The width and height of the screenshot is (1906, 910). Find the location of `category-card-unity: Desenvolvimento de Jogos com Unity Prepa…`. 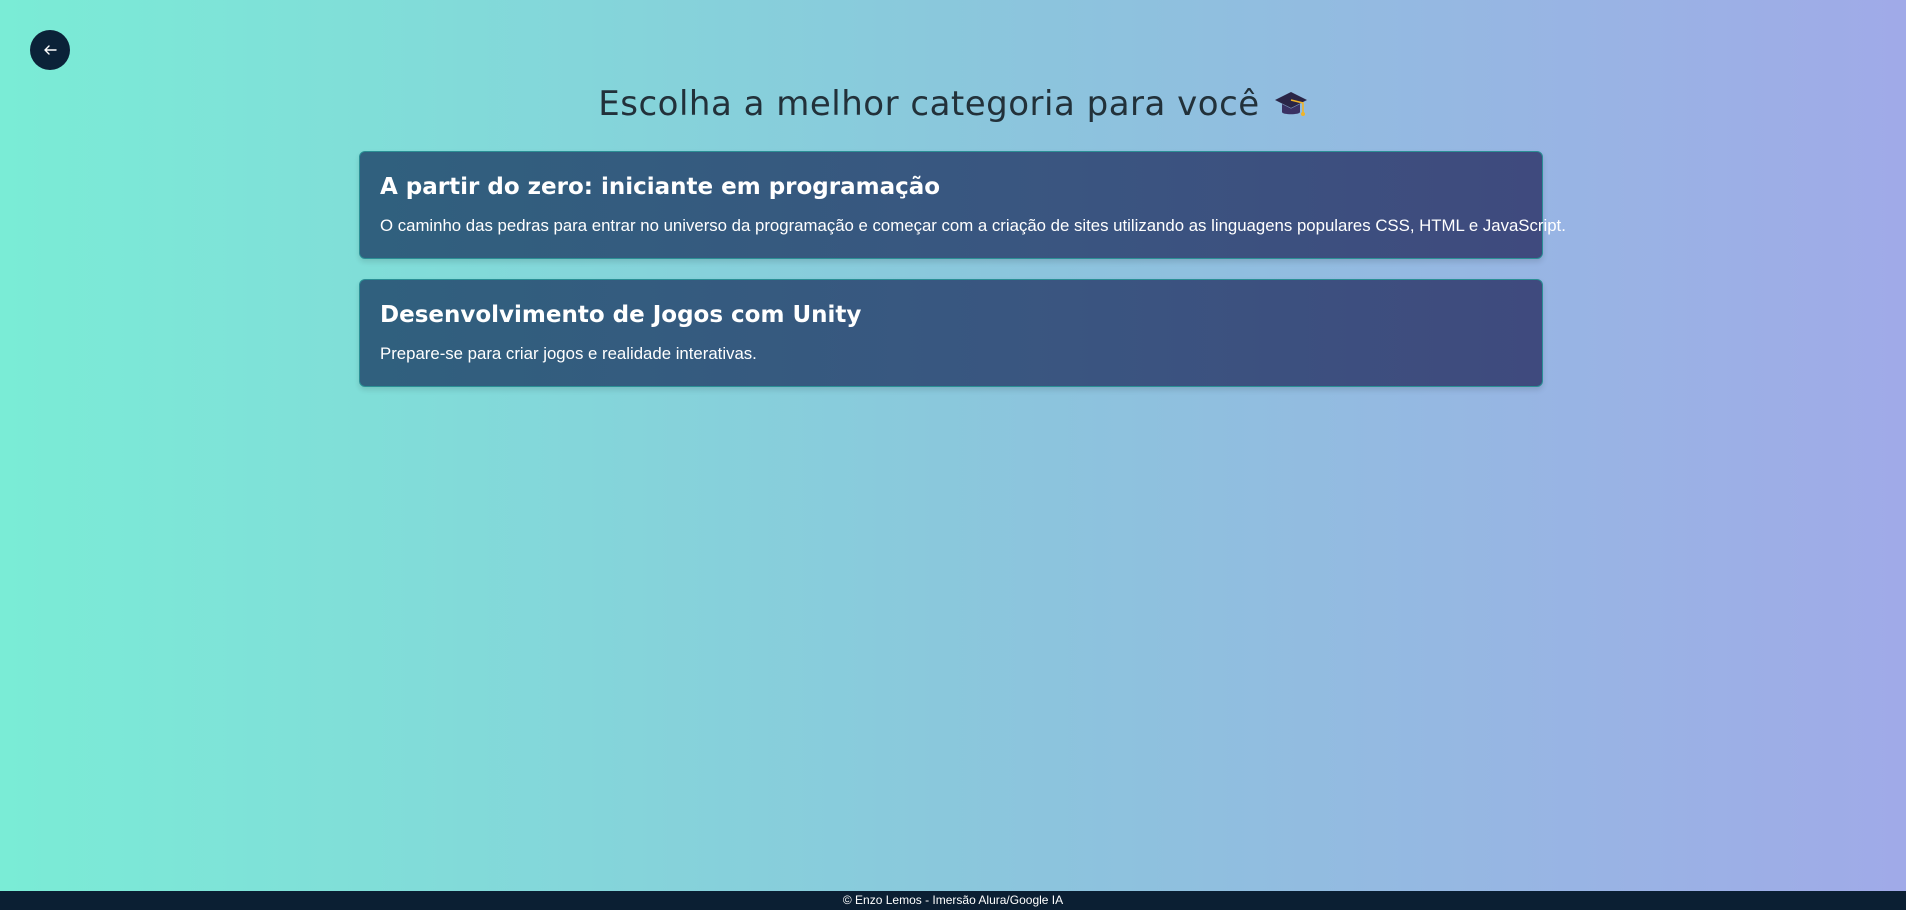

category-card-unity: Desenvolvimento de Jogos com Unity Prepa… is located at coordinates (951, 333).